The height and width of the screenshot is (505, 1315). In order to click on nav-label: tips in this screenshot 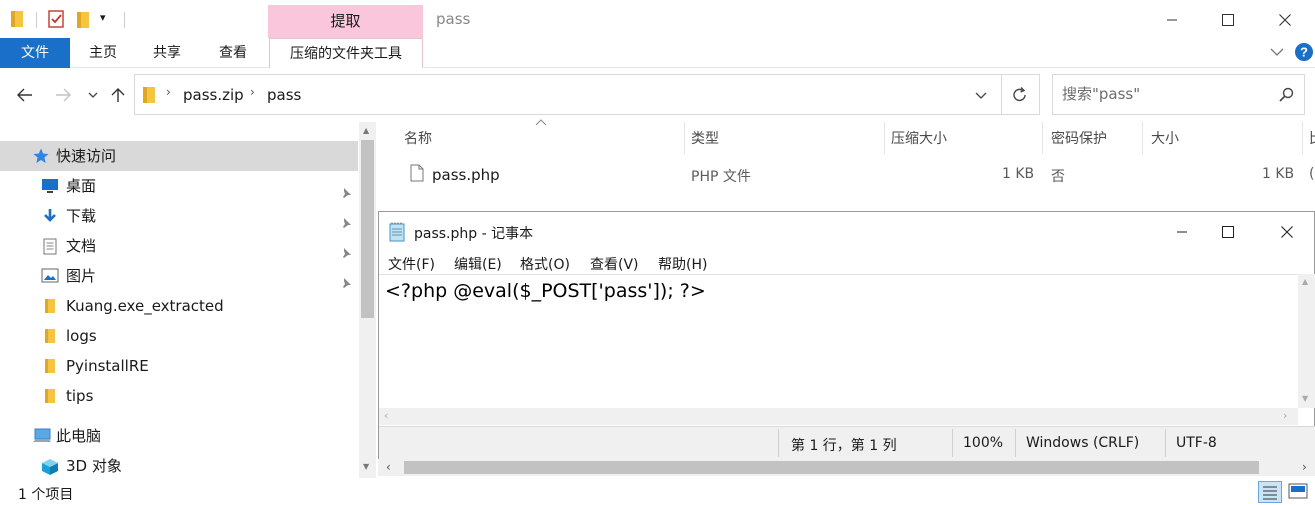, I will do `click(80, 396)`.